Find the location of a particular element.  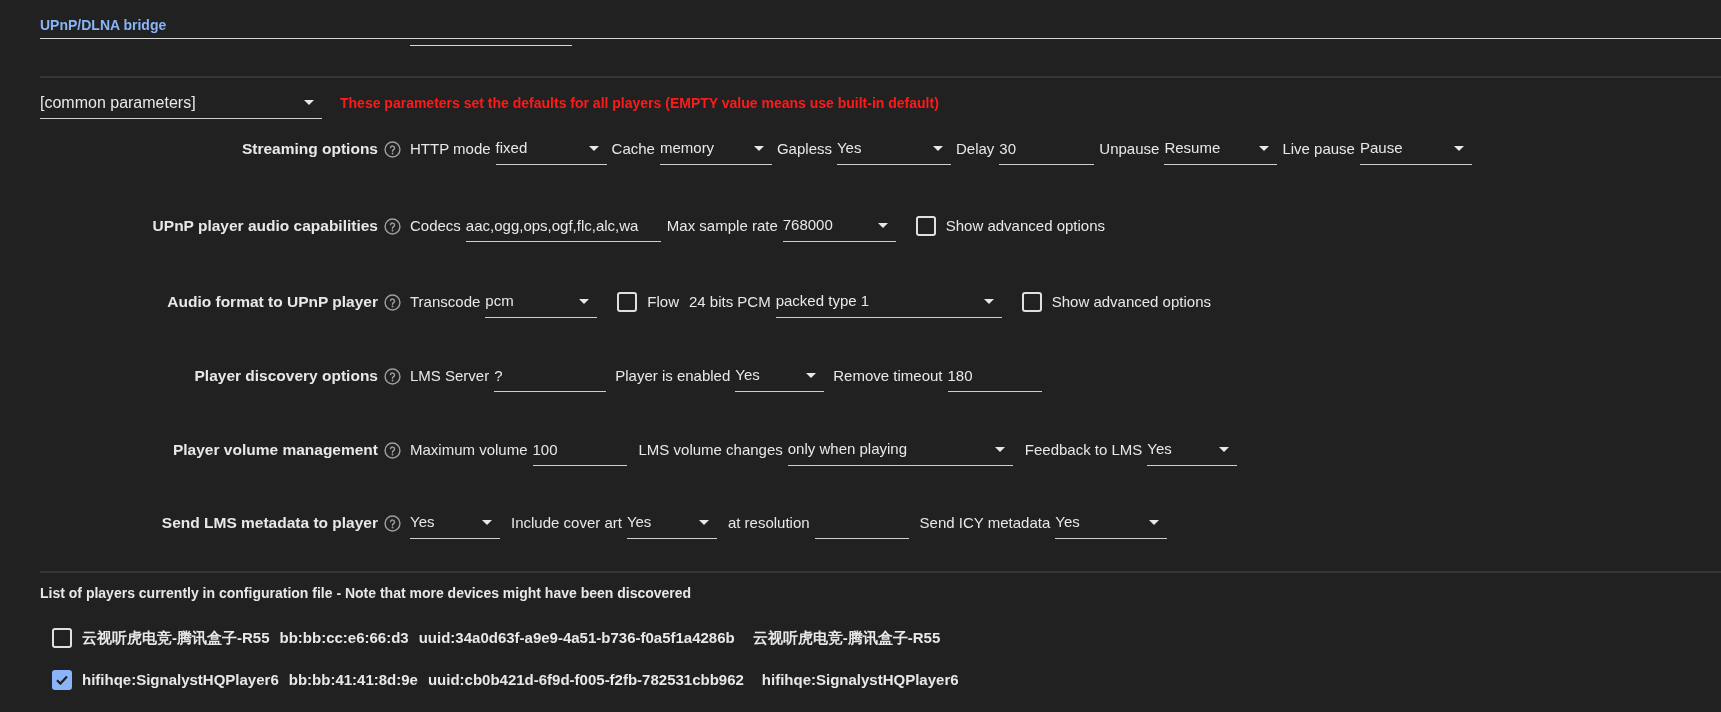

dropdown: Resume is located at coordinates (1221, 149).